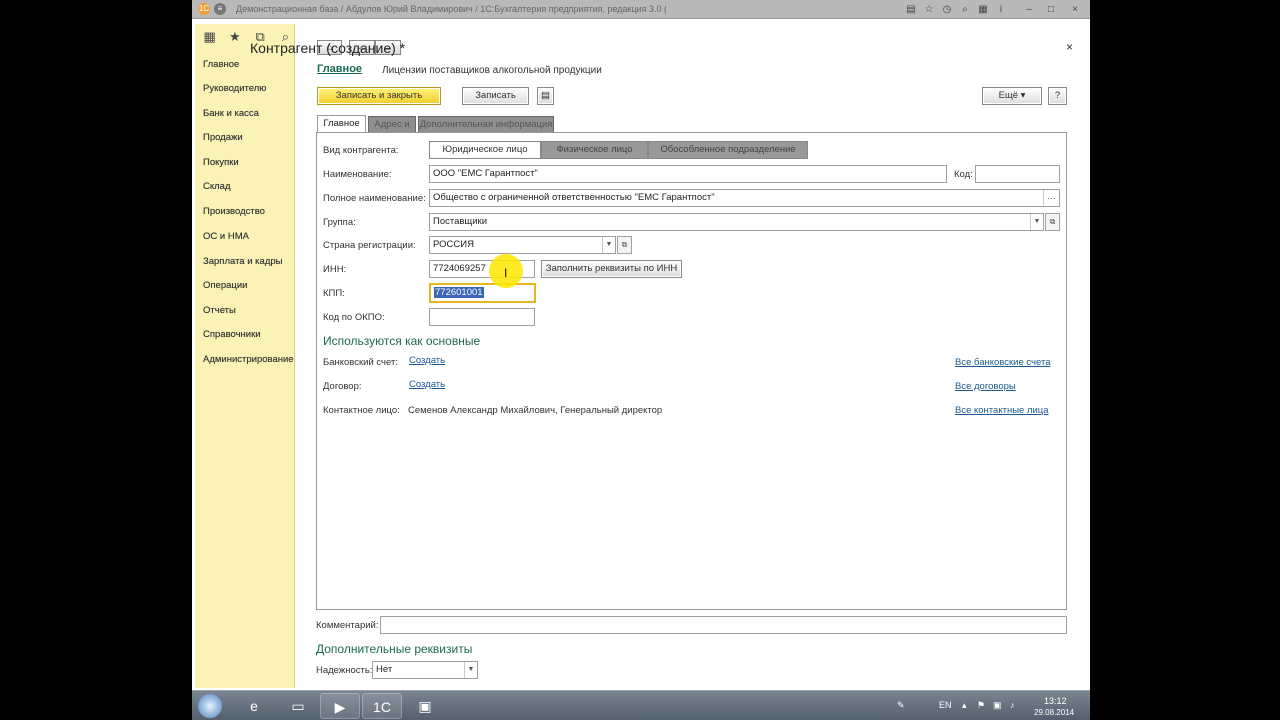 The image size is (1280, 720). I want to click on country-input: РОССИЯ ▼, so click(522, 245).